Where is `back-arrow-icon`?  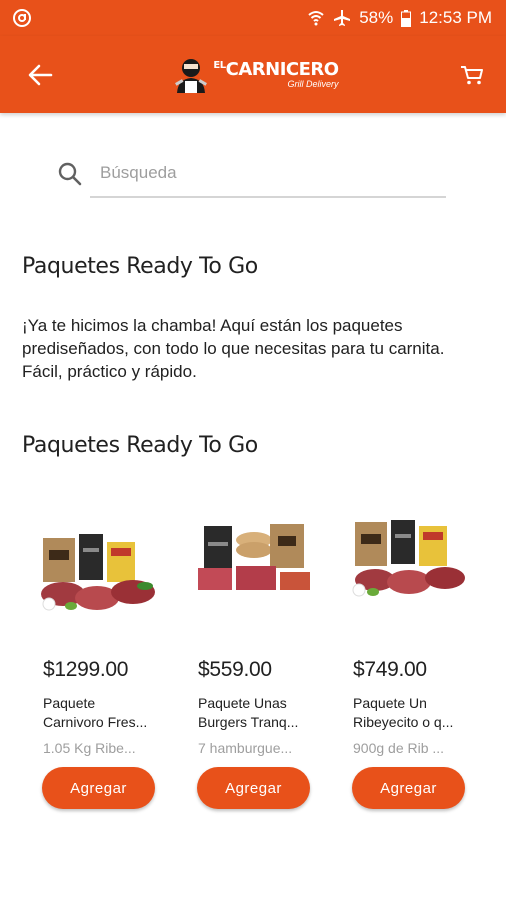
back-arrow-icon is located at coordinates (40, 74).